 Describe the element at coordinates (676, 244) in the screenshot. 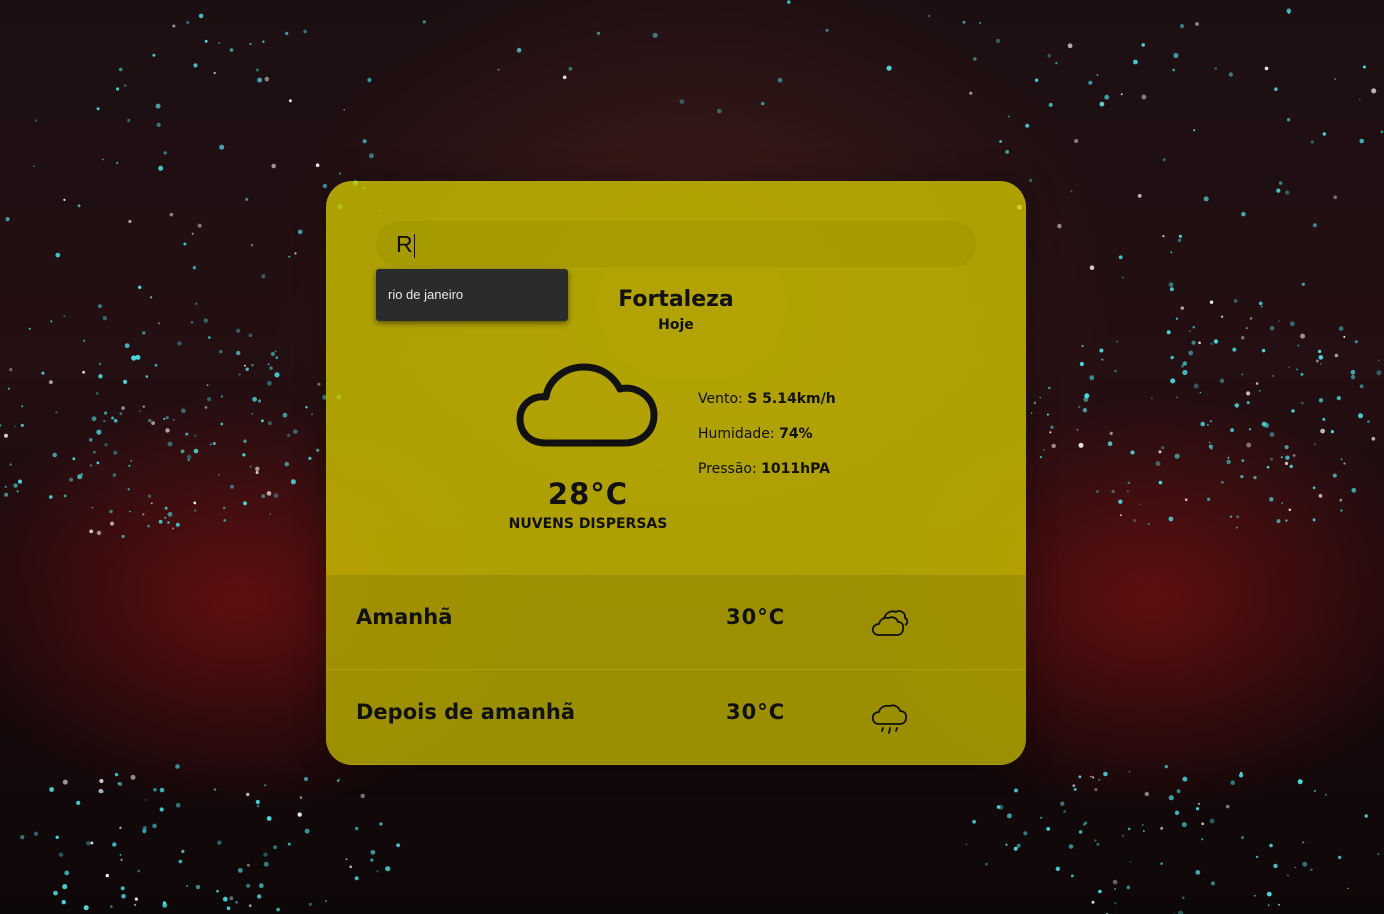

I see `search-input: R` at that location.